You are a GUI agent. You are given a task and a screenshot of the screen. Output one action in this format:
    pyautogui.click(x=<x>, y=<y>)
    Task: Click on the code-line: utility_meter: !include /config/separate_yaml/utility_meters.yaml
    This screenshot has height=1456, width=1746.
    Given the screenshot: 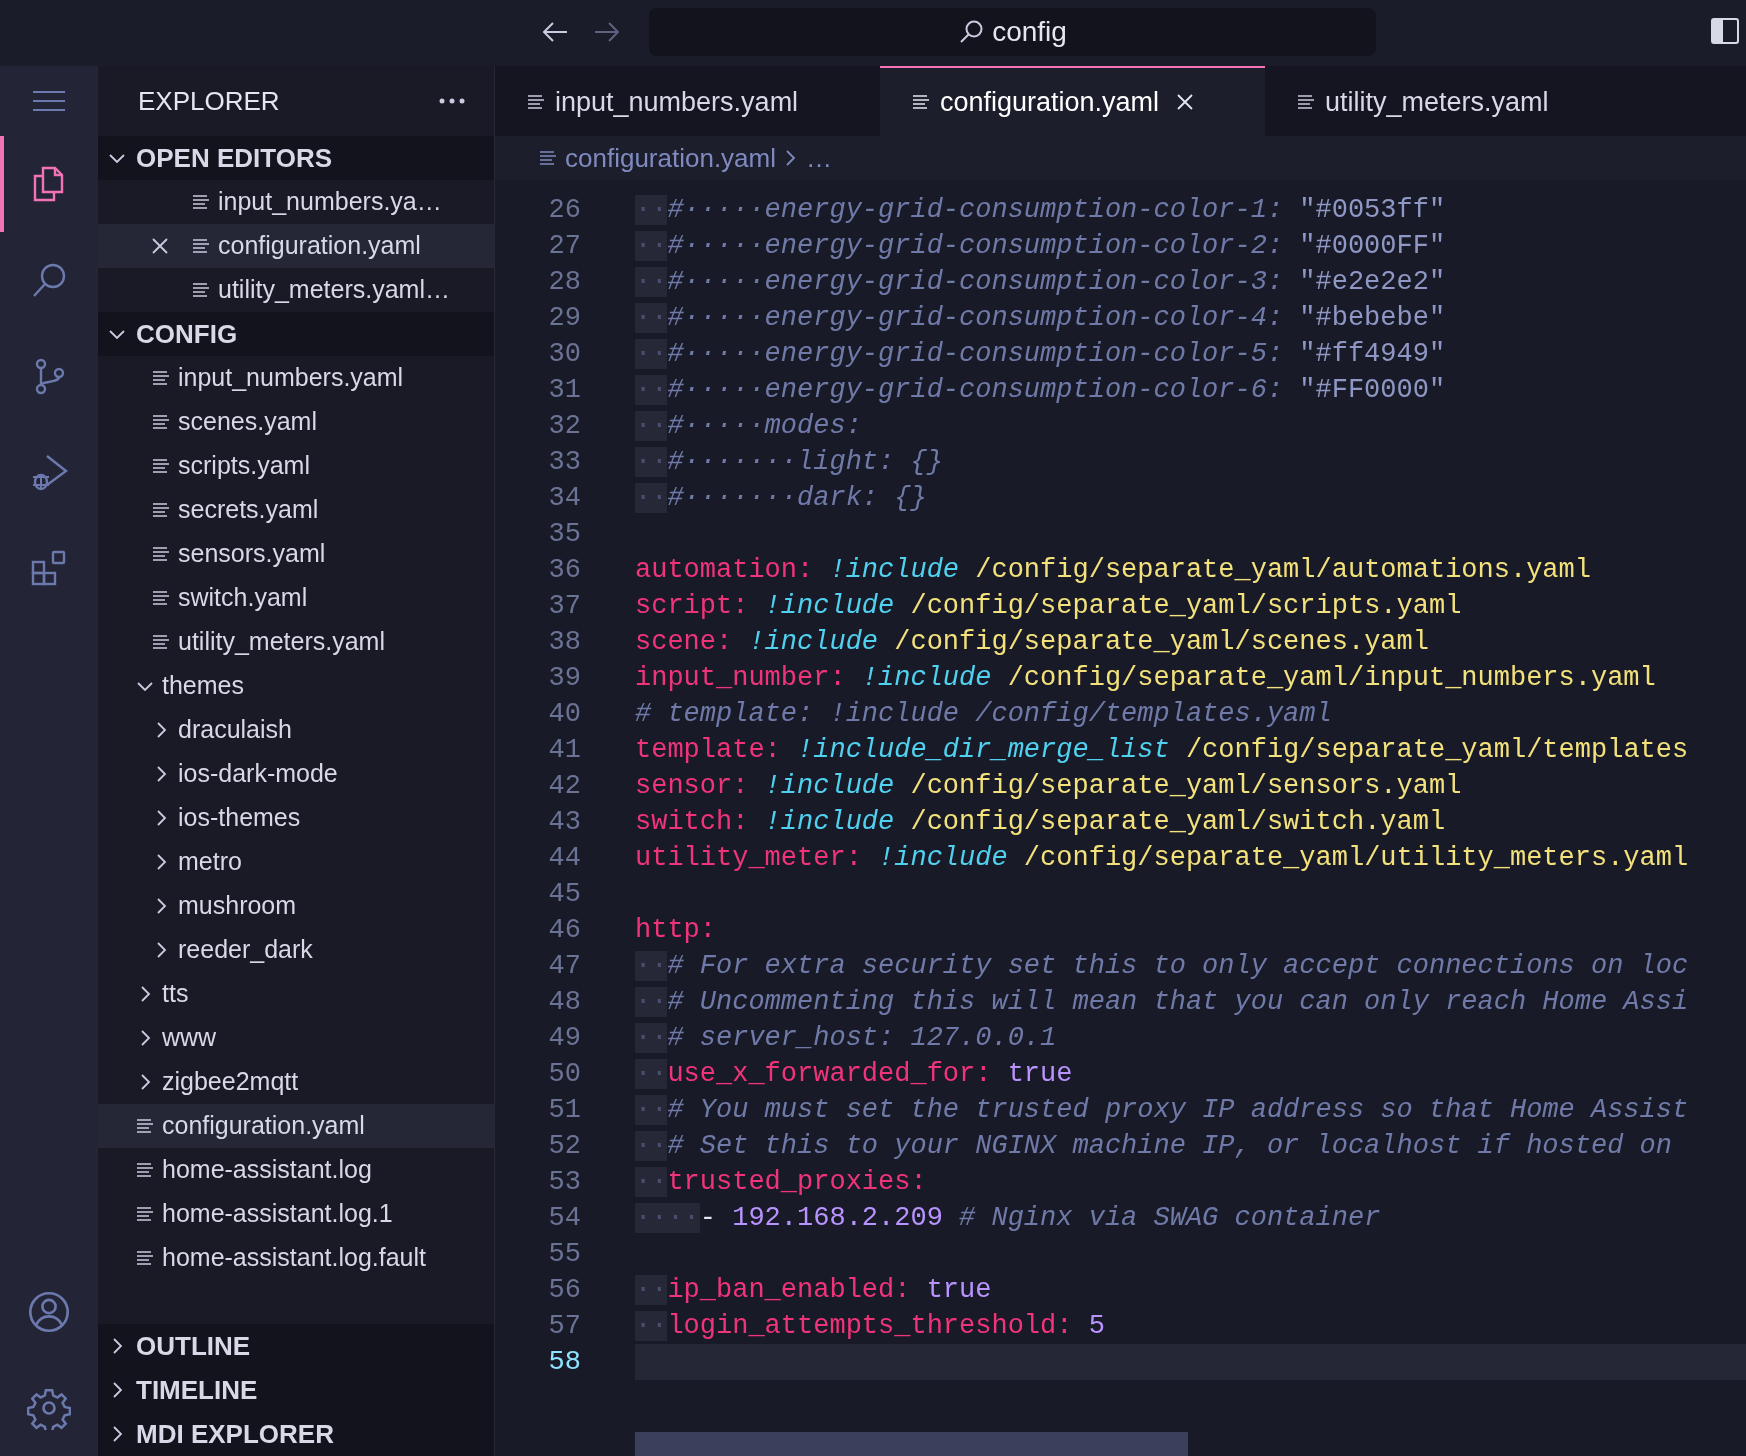 What is the action you would take?
    pyautogui.click(x=1162, y=858)
    